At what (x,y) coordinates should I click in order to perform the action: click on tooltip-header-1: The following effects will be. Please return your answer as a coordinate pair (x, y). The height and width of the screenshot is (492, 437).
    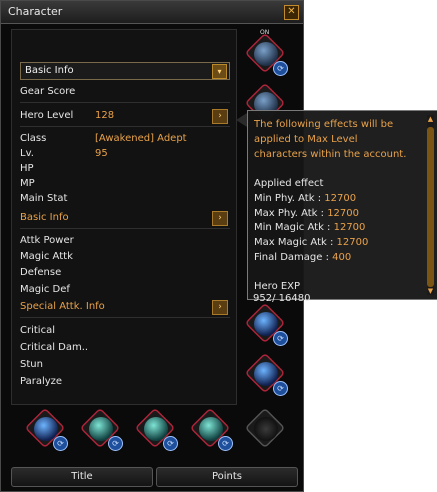
    Looking at the image, I should click on (324, 124).